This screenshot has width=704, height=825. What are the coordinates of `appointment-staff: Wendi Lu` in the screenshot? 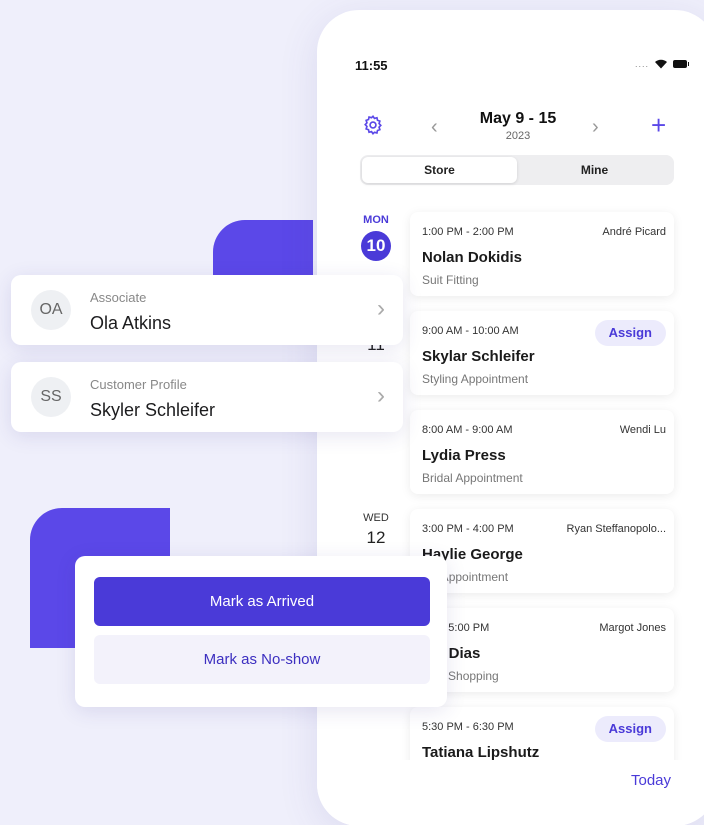 It's located at (642, 430).